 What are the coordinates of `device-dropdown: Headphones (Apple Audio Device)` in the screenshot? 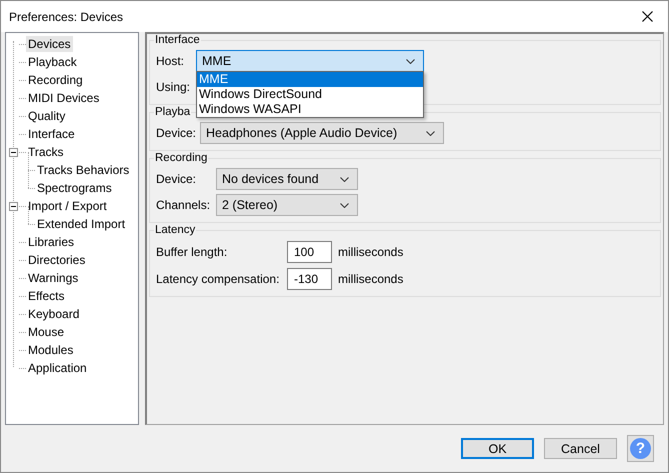 It's located at (322, 133).